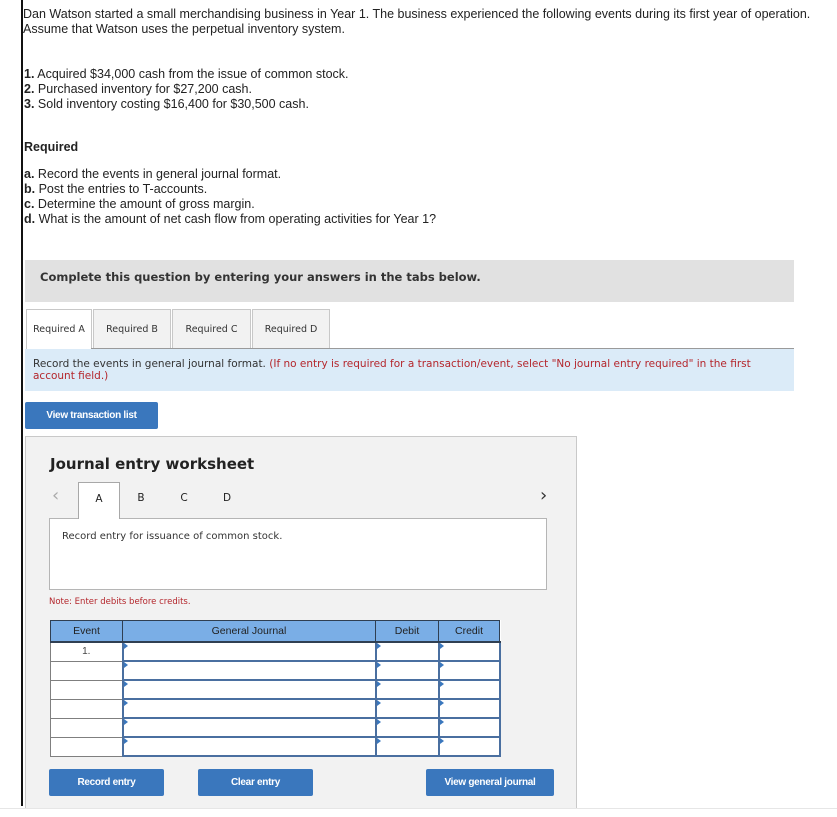 The width and height of the screenshot is (837, 817). I want to click on worksheet-tab-d: D, so click(227, 500).